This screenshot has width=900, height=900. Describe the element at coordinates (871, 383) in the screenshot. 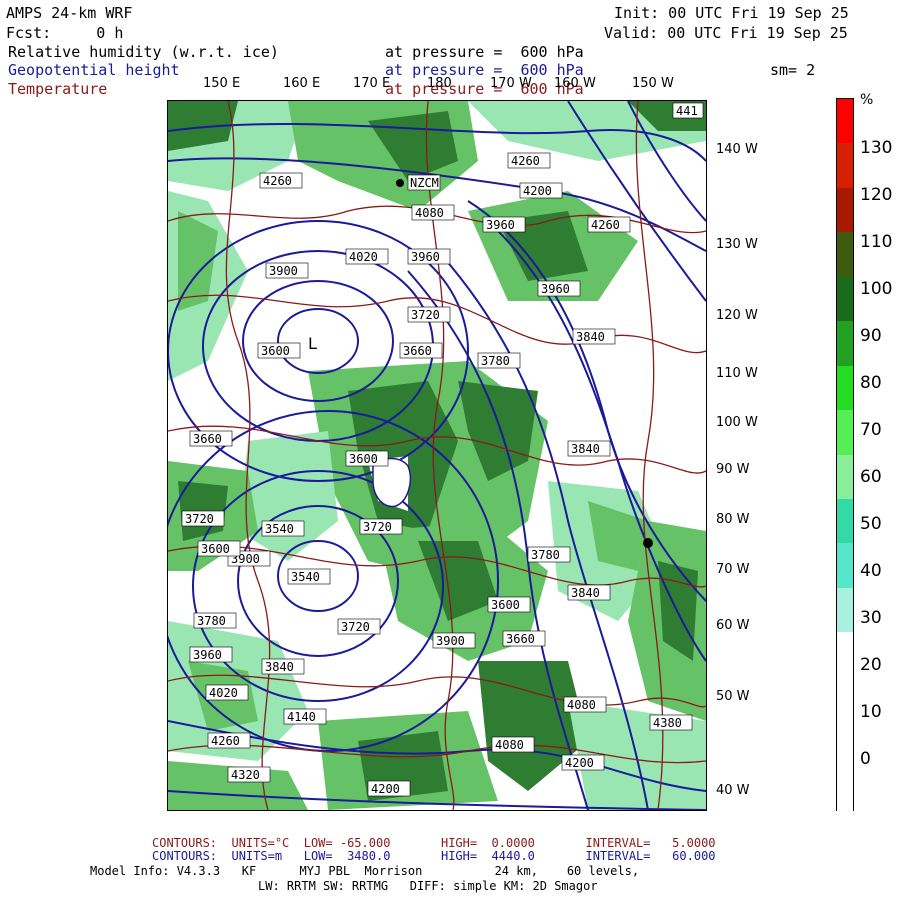

I see `colorbar-label: 80` at that location.